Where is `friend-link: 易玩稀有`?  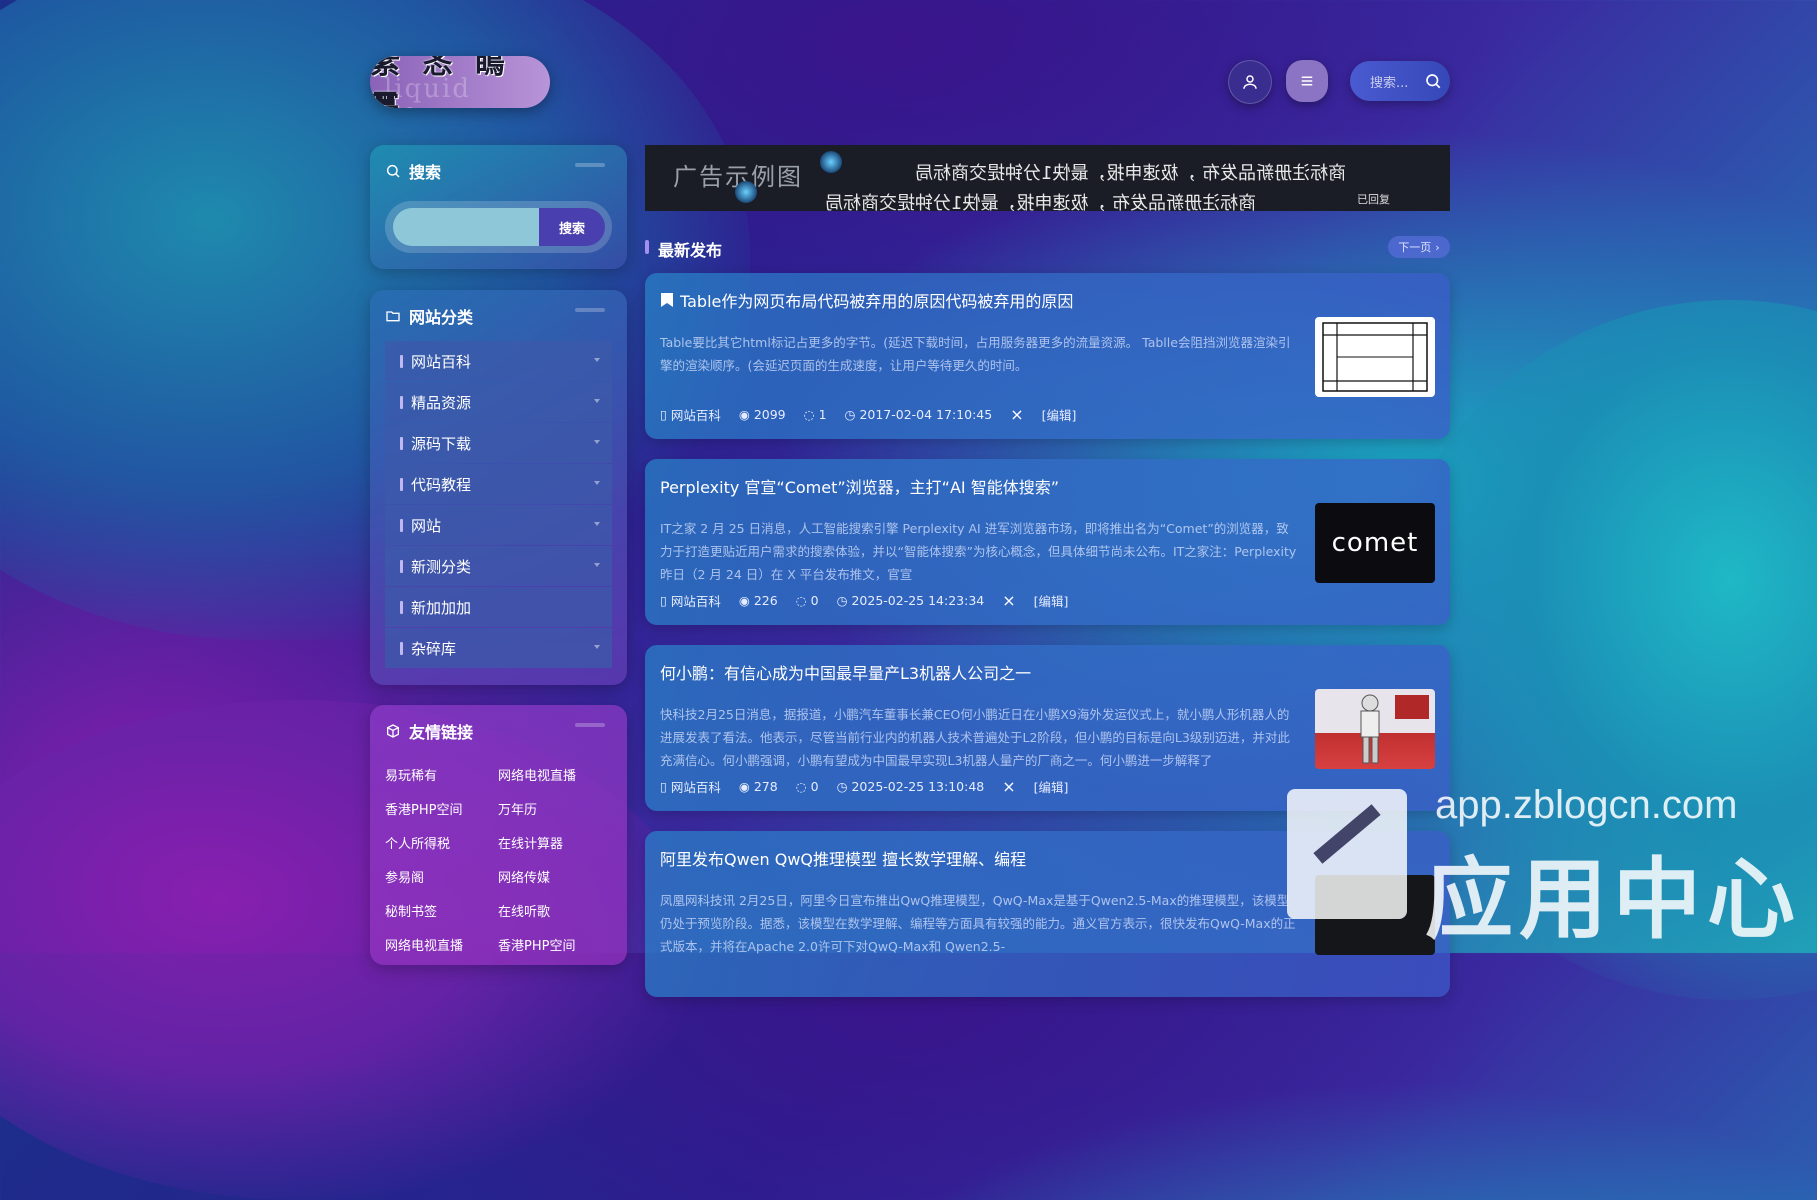
friend-link: 易玩稀有 is located at coordinates (441, 774).